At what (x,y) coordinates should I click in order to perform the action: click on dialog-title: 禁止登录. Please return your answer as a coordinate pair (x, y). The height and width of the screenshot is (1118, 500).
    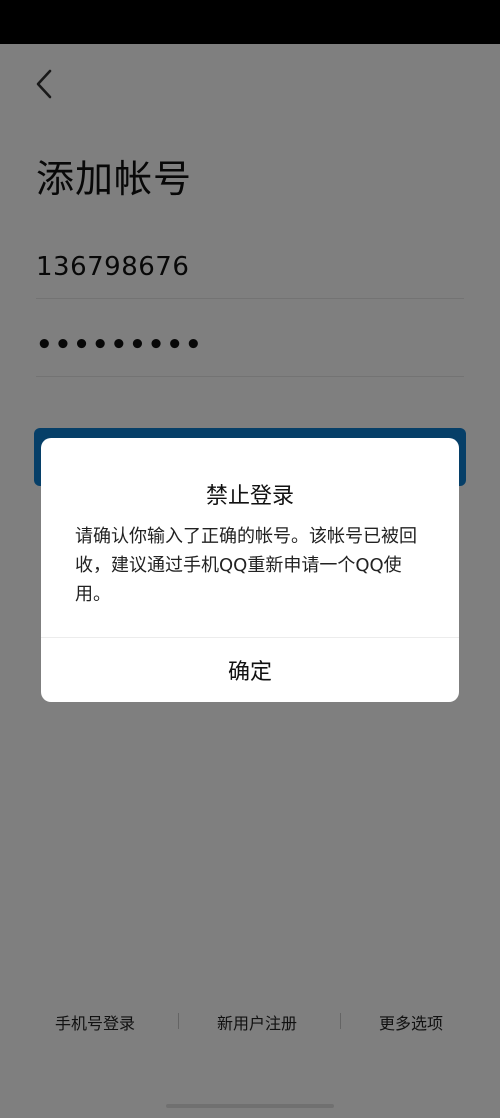
    Looking at the image, I should click on (249, 496).